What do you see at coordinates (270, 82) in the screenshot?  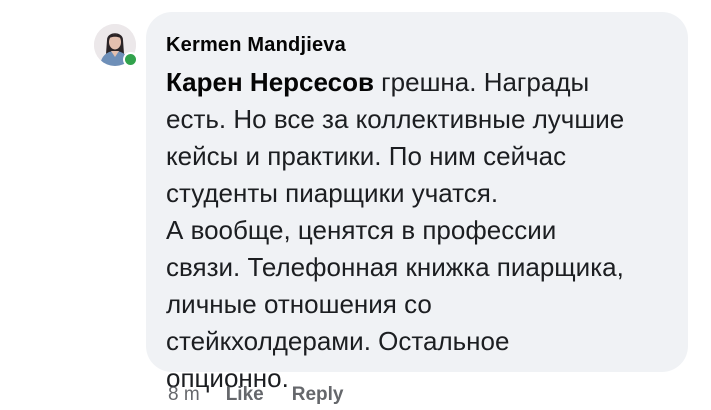 I see `mention-link: Карен Нерсесов` at bounding box center [270, 82].